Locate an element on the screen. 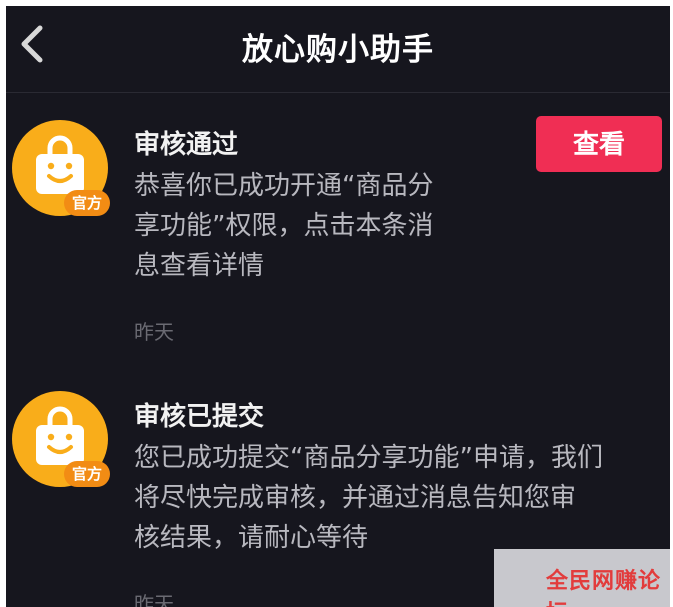  header-divider is located at coordinates (338, 92).